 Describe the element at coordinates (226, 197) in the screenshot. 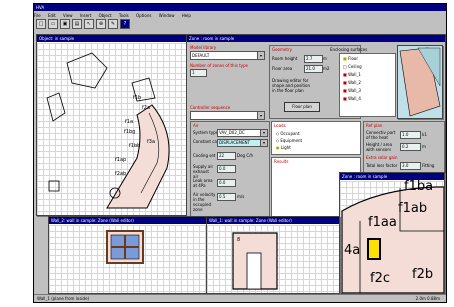

I see `air-velocity-field: 0.5` at that location.